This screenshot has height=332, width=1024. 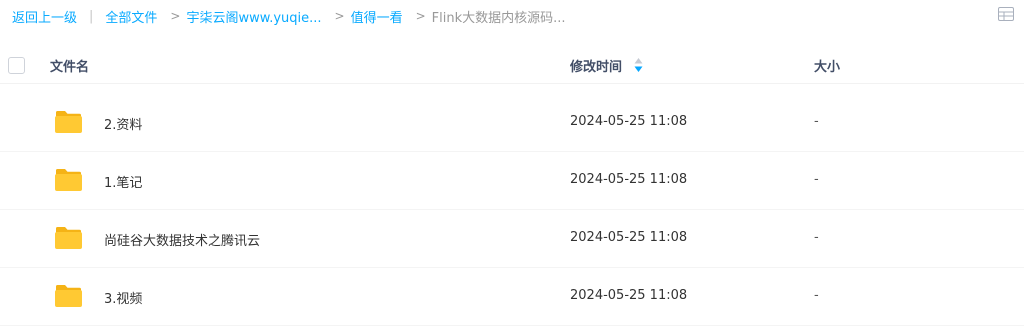 I want to click on breadcrumb-item-worth-watching: 值得一看, so click(x=377, y=16).